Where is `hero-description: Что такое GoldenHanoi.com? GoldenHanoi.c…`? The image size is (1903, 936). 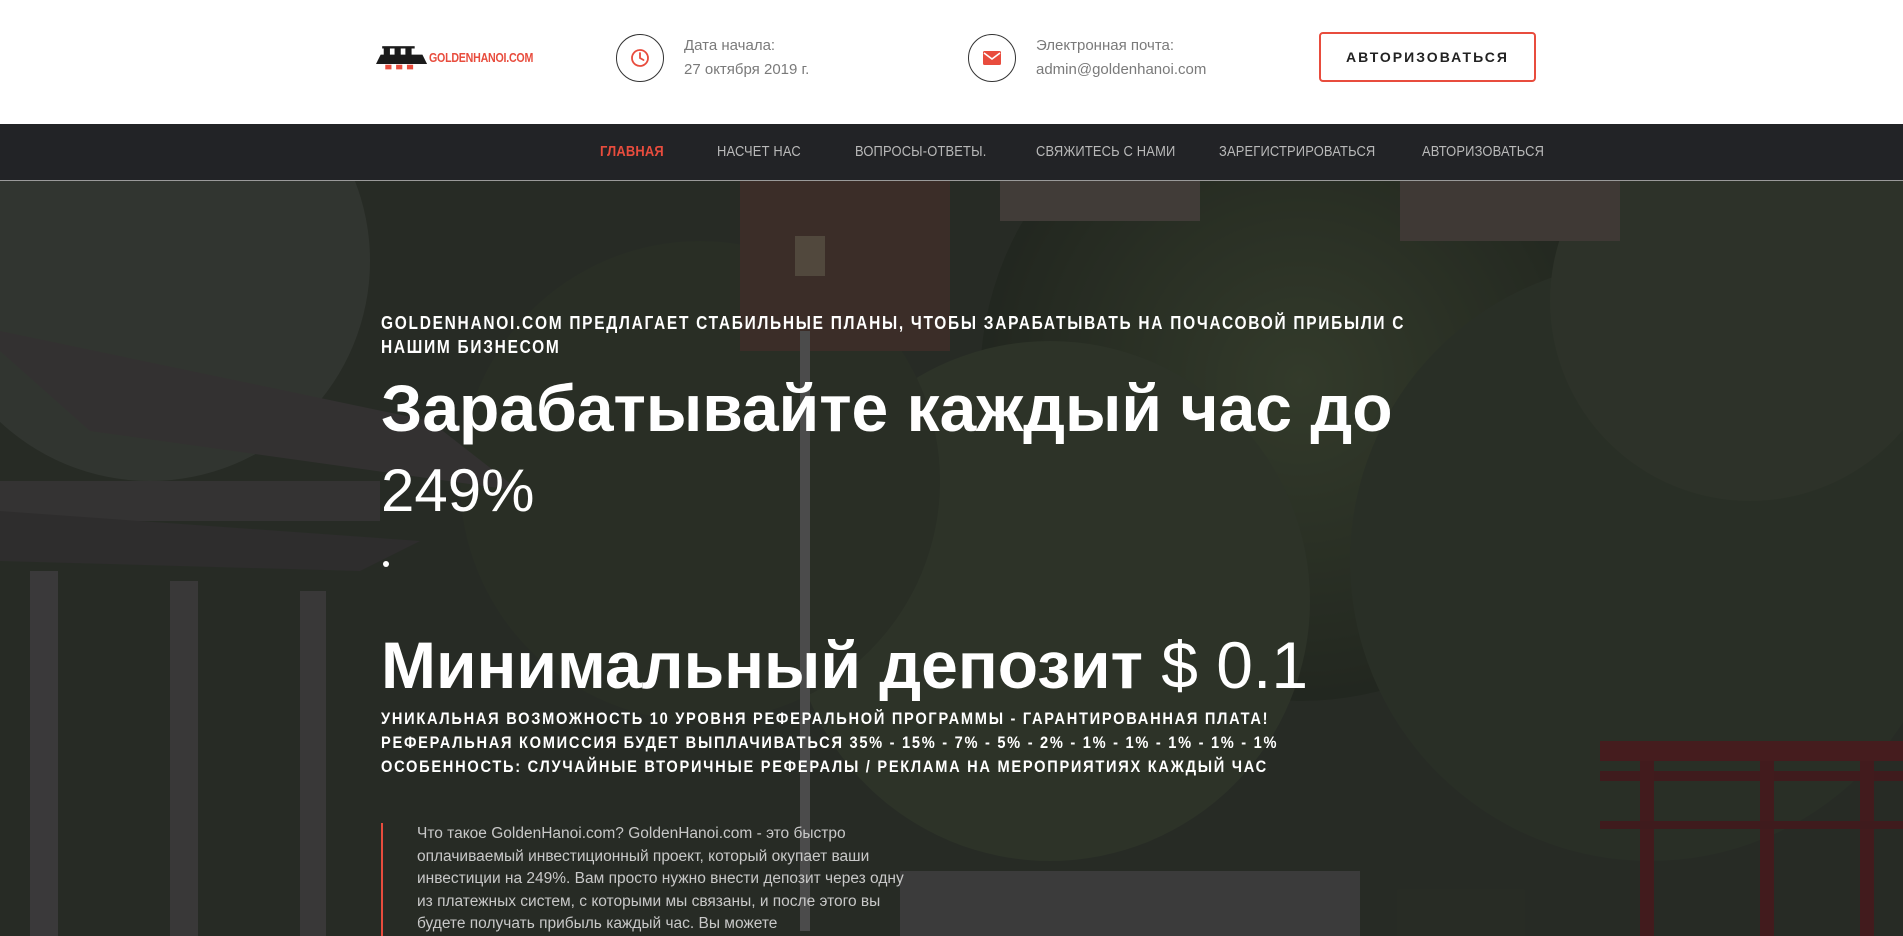
hero-description: Что такое GoldenHanoi.com? GoldenHanoi.c… is located at coordinates (646, 879).